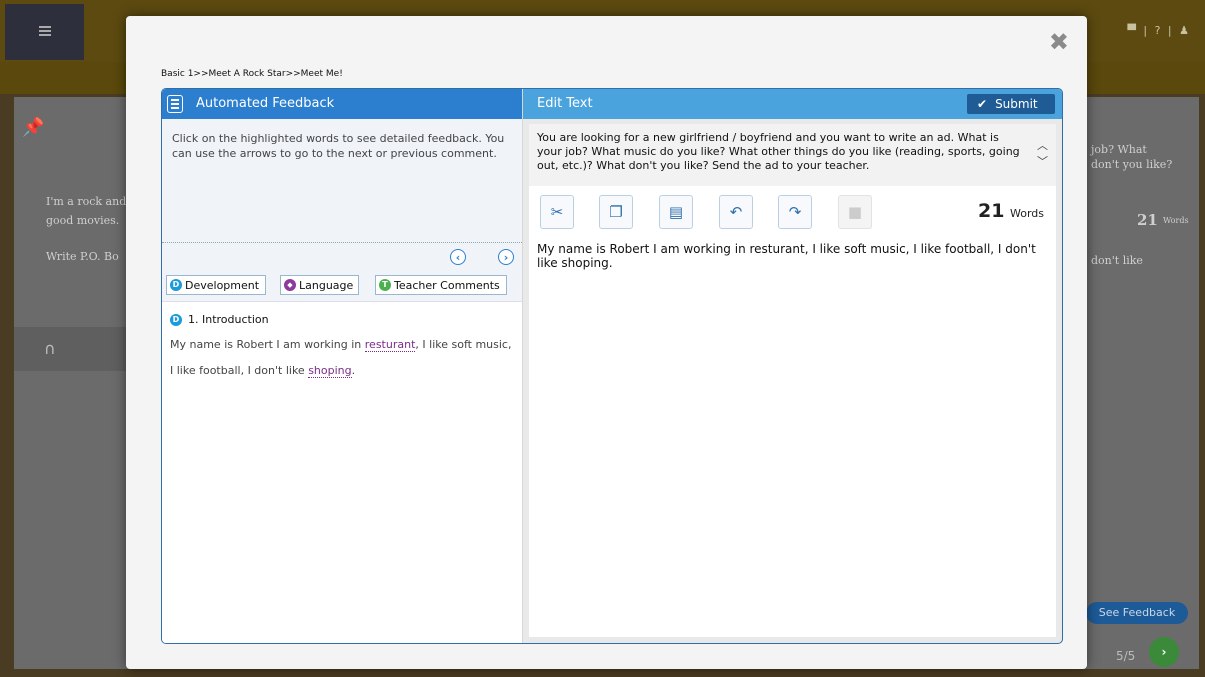  I want to click on previous-comment-icon: ‹, so click(458, 257).